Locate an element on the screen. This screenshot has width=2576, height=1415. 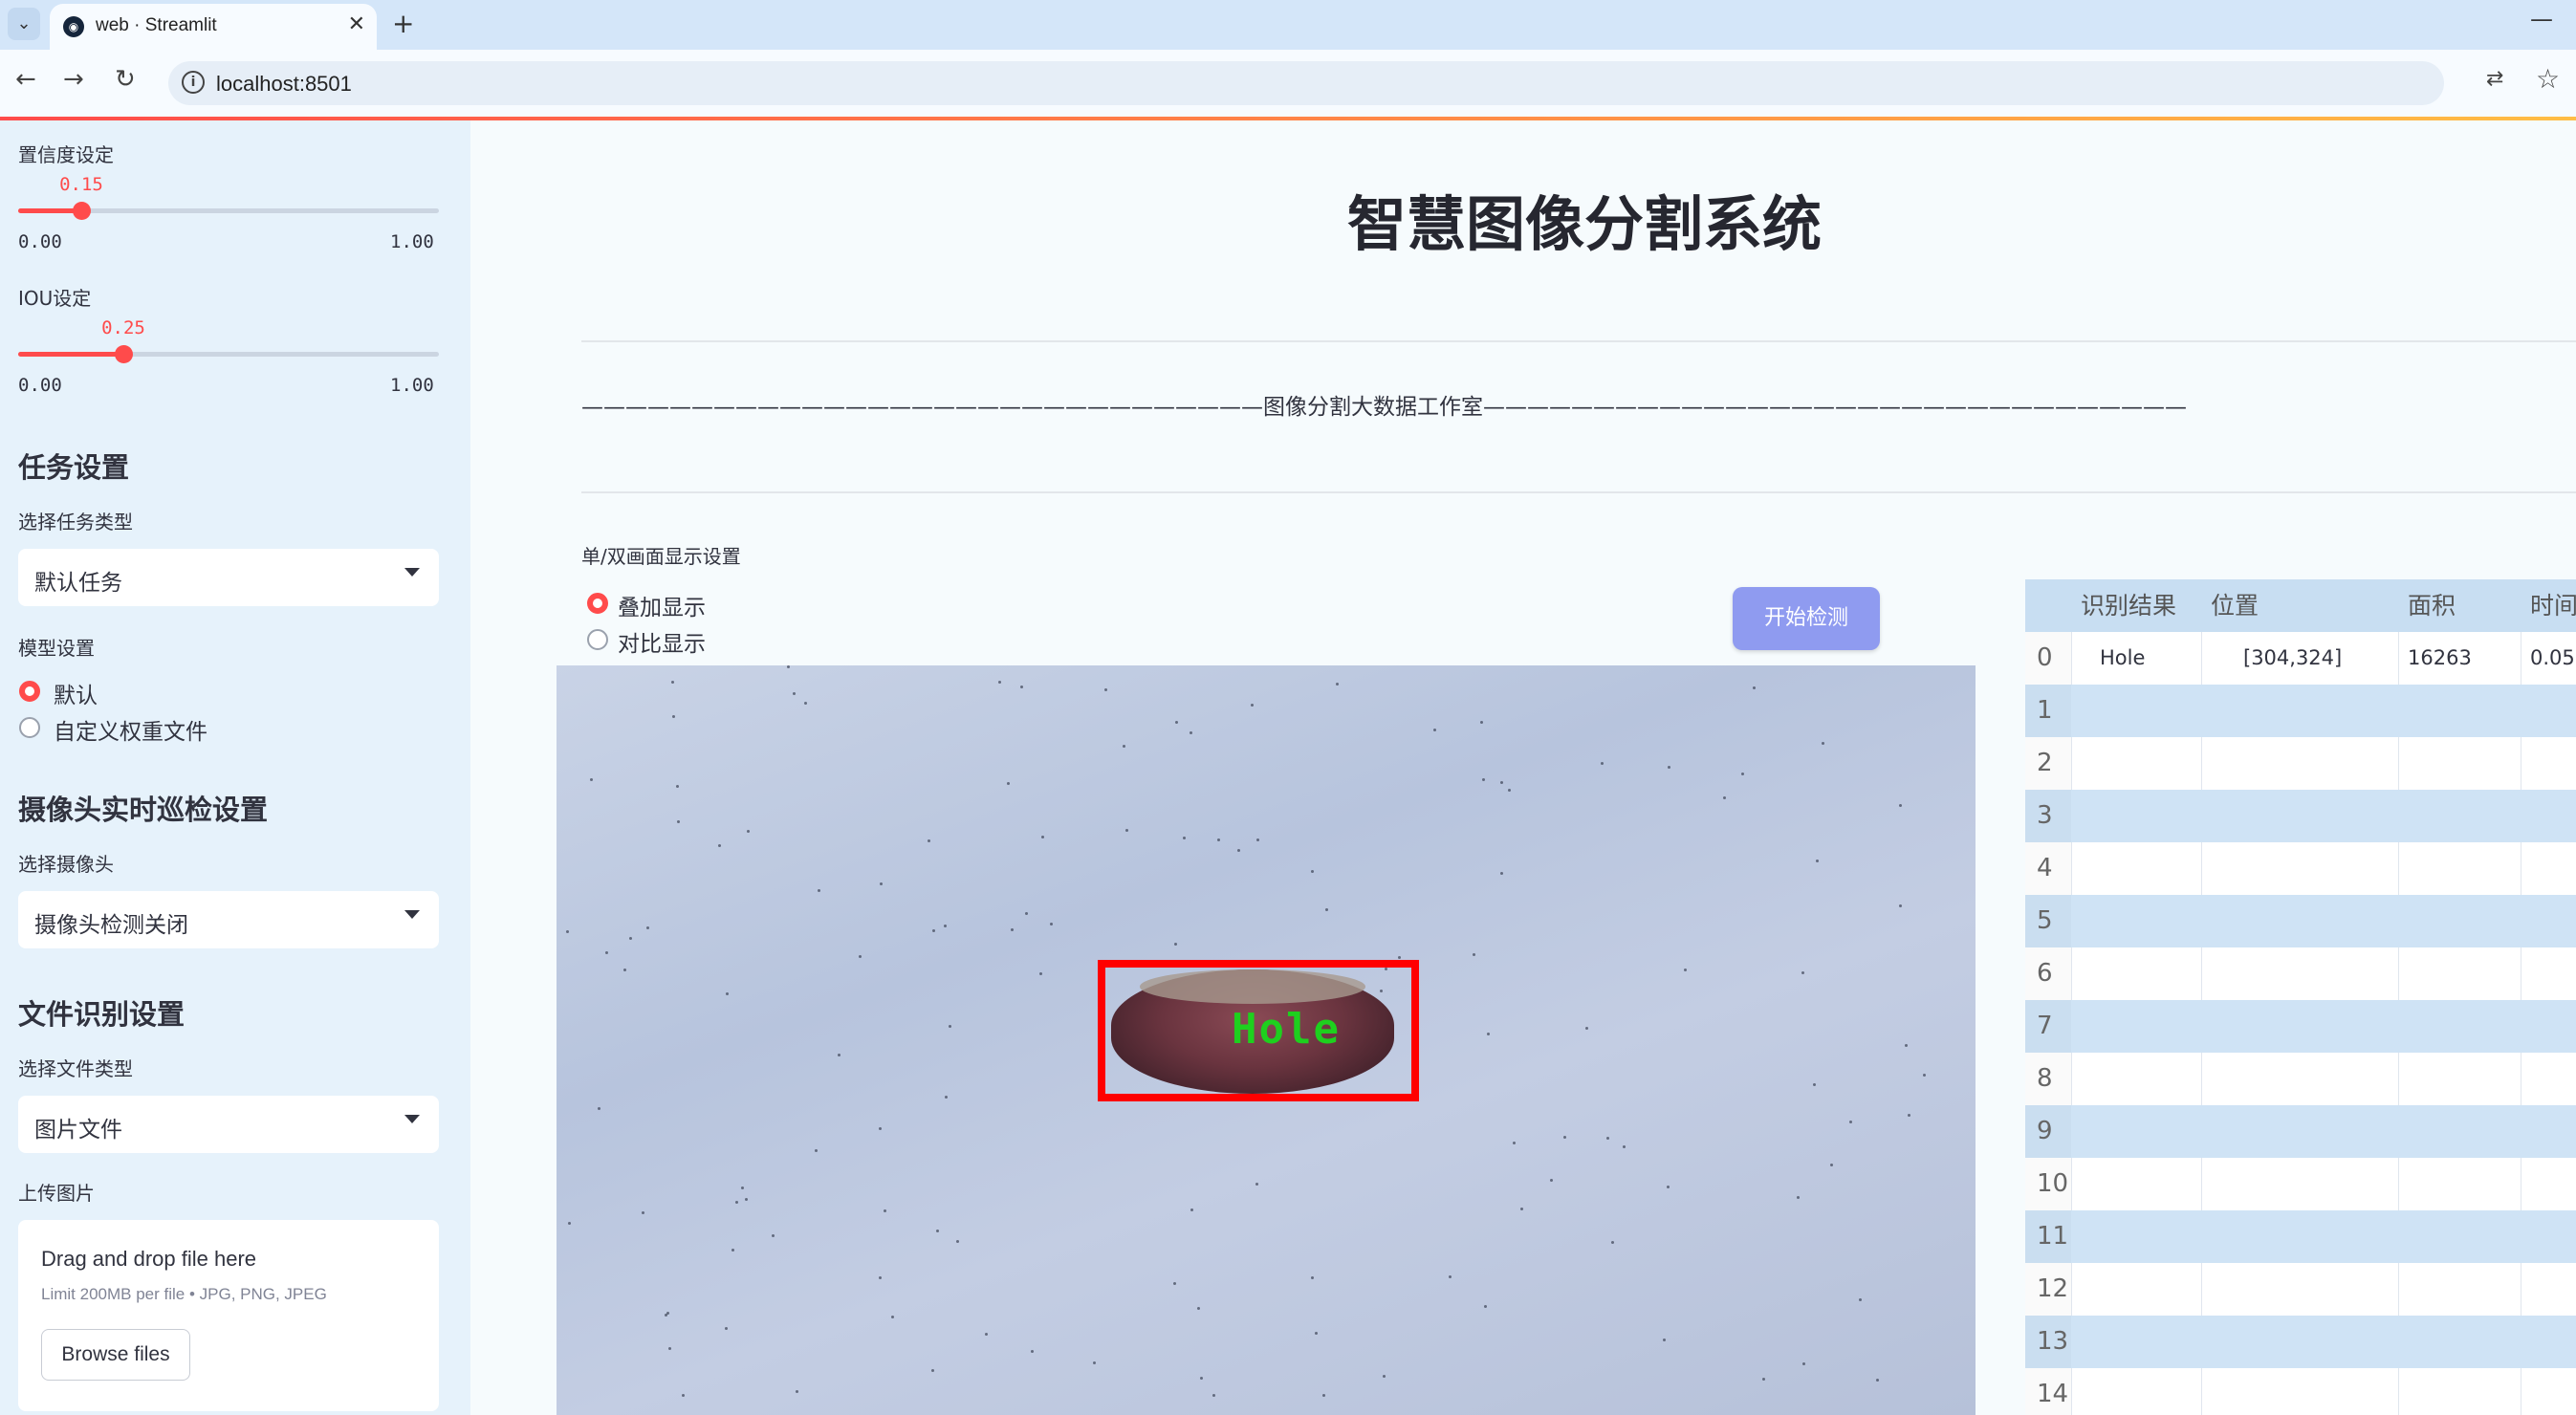
page-title: 智慧图像分割系统 is located at coordinates (1584, 224).